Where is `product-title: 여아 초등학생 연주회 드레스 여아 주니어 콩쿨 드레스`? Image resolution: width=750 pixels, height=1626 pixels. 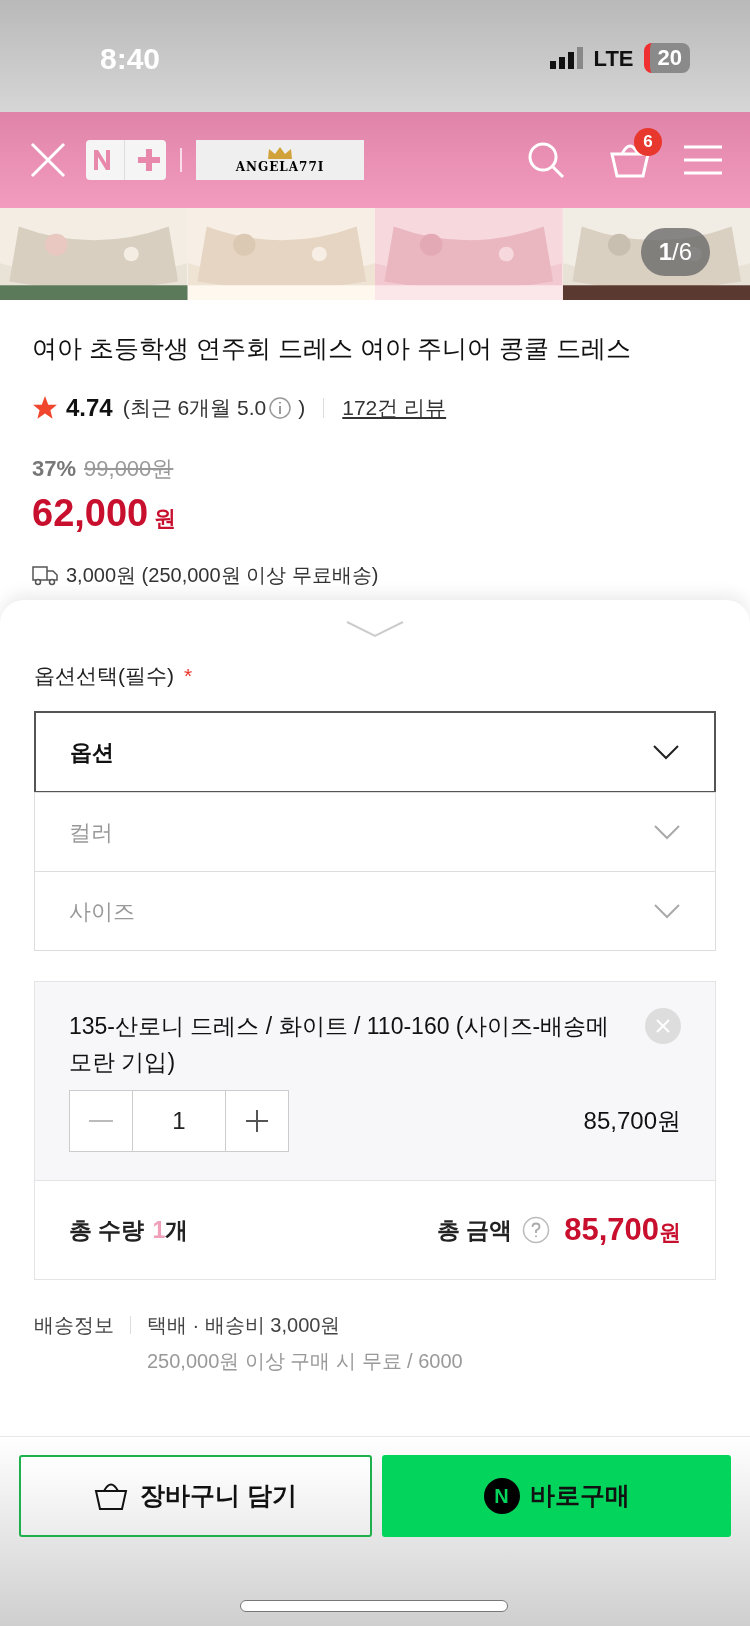
product-title: 여아 초등학생 연주회 드레스 여아 주니어 콩쿨 드레스 is located at coordinates (332, 348).